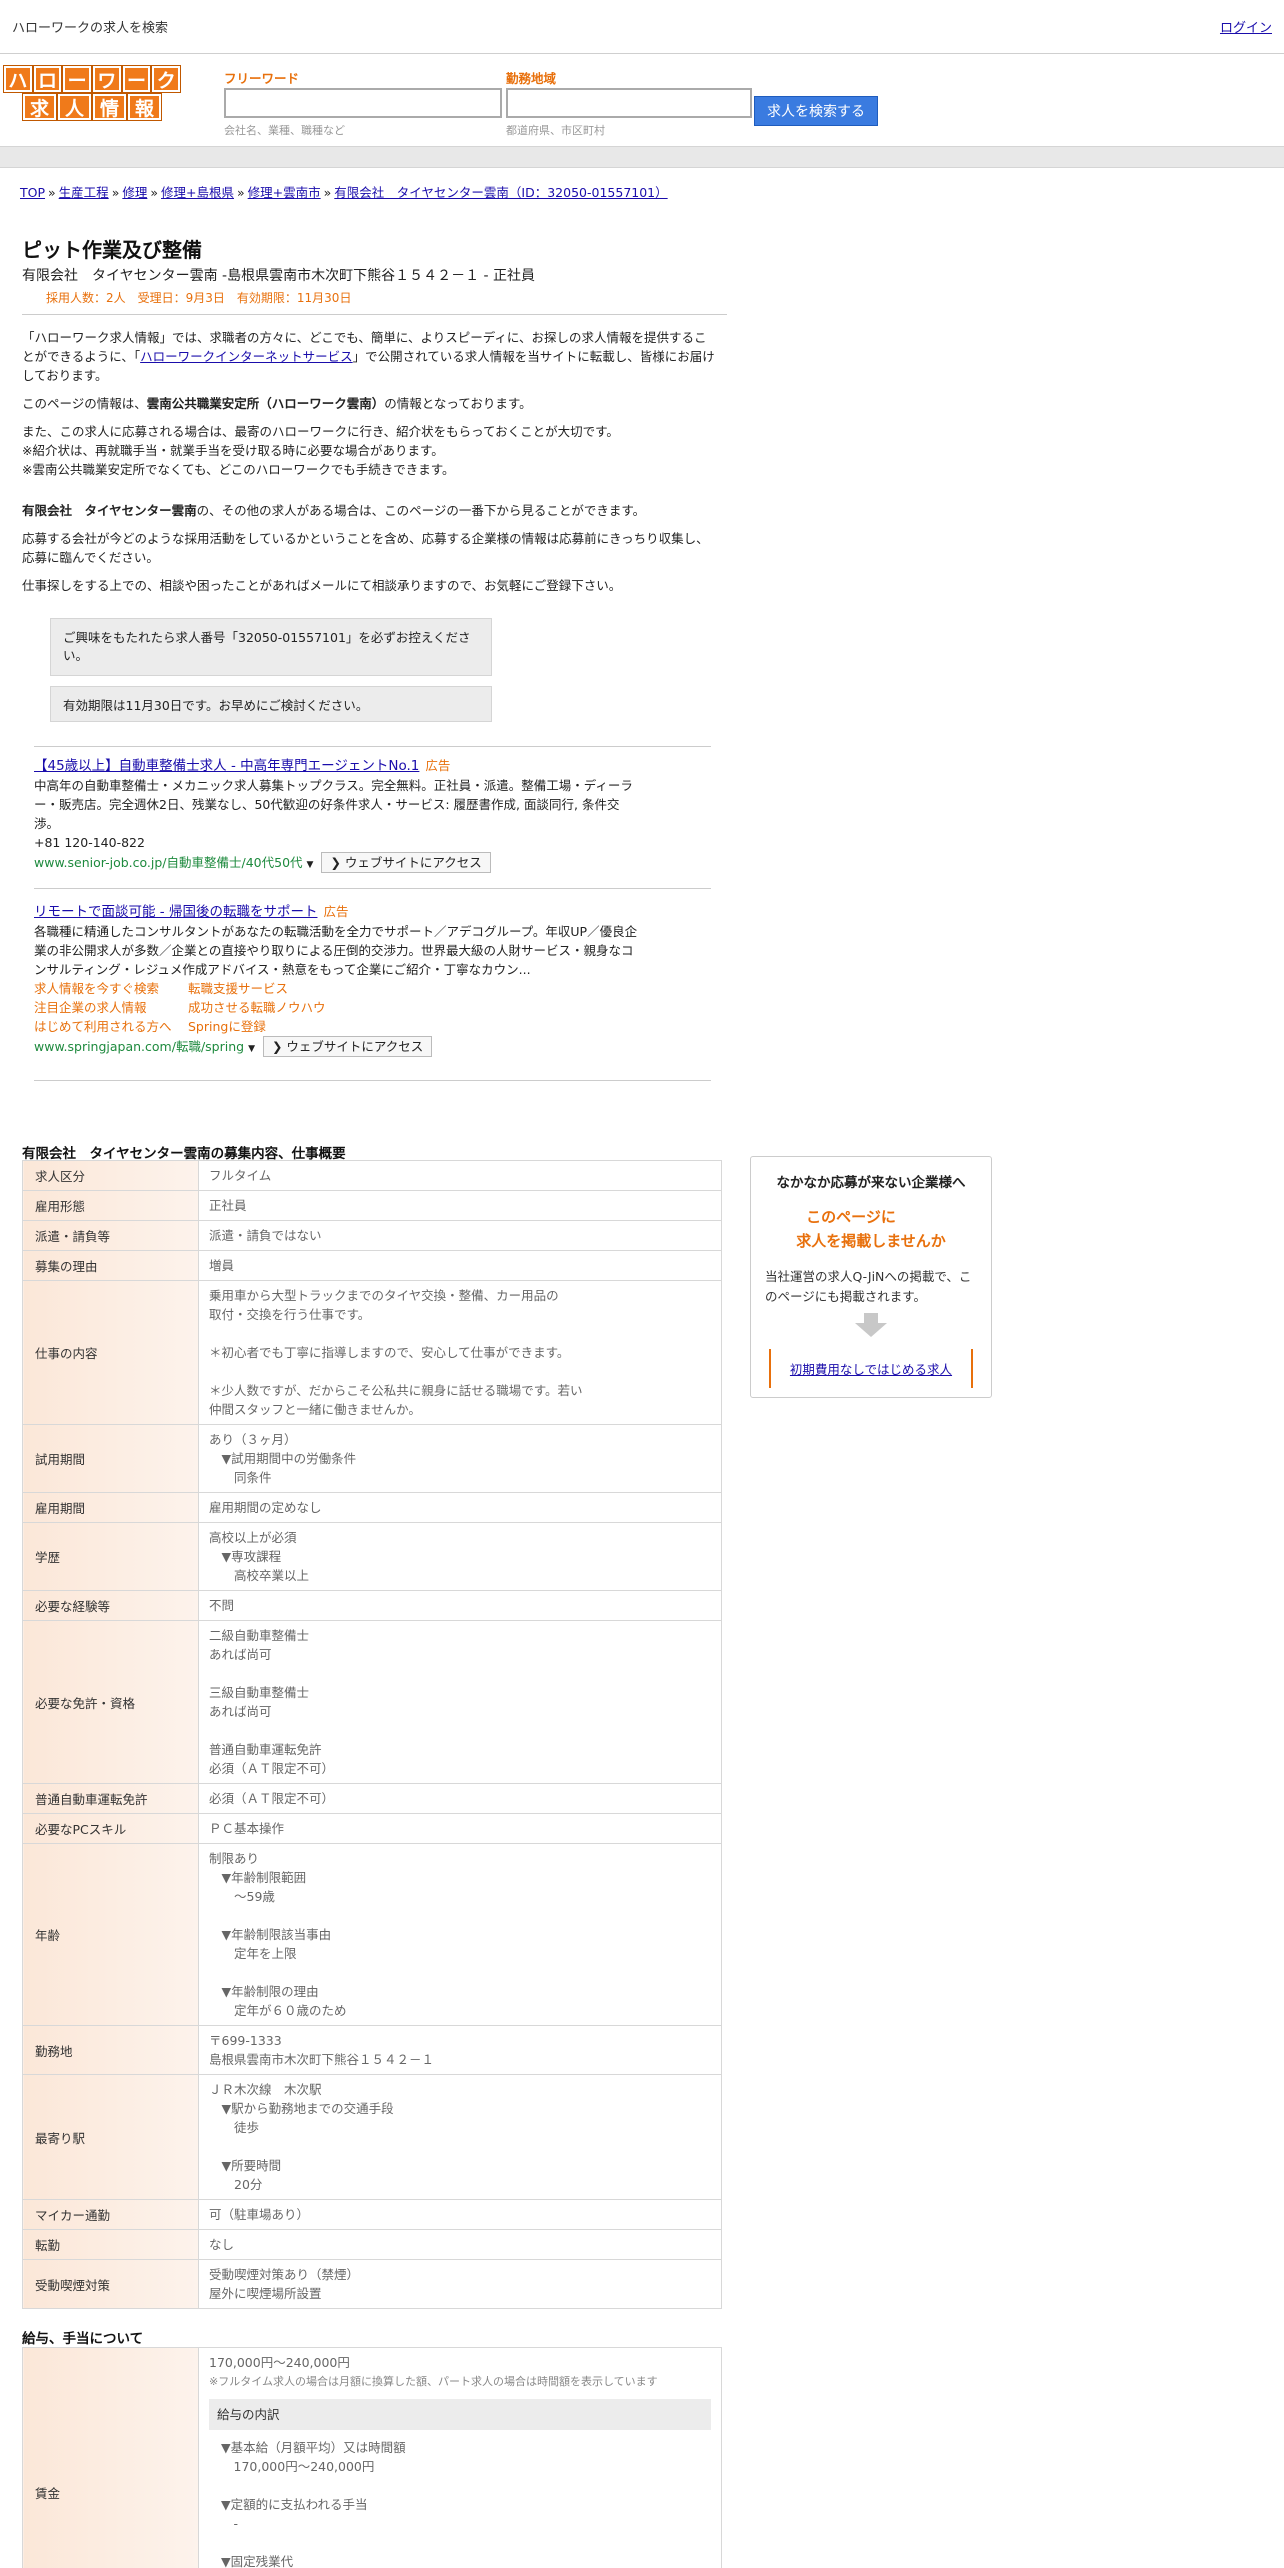 The width and height of the screenshot is (1284, 2568). What do you see at coordinates (168, 862) in the screenshot?
I see `ad-1-url: www.senior-job.co.jp/自動車整備士/40代50代` at bounding box center [168, 862].